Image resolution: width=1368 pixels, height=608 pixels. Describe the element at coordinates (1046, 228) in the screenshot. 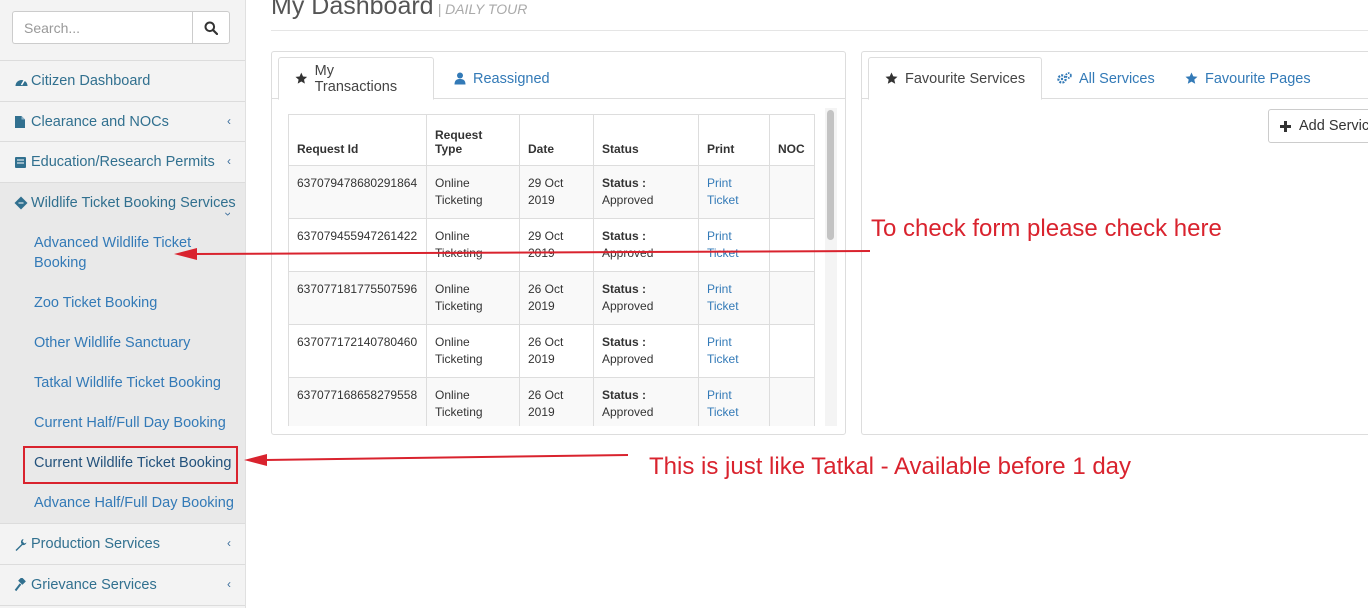

I see `annotation-note: To check form please check here` at that location.